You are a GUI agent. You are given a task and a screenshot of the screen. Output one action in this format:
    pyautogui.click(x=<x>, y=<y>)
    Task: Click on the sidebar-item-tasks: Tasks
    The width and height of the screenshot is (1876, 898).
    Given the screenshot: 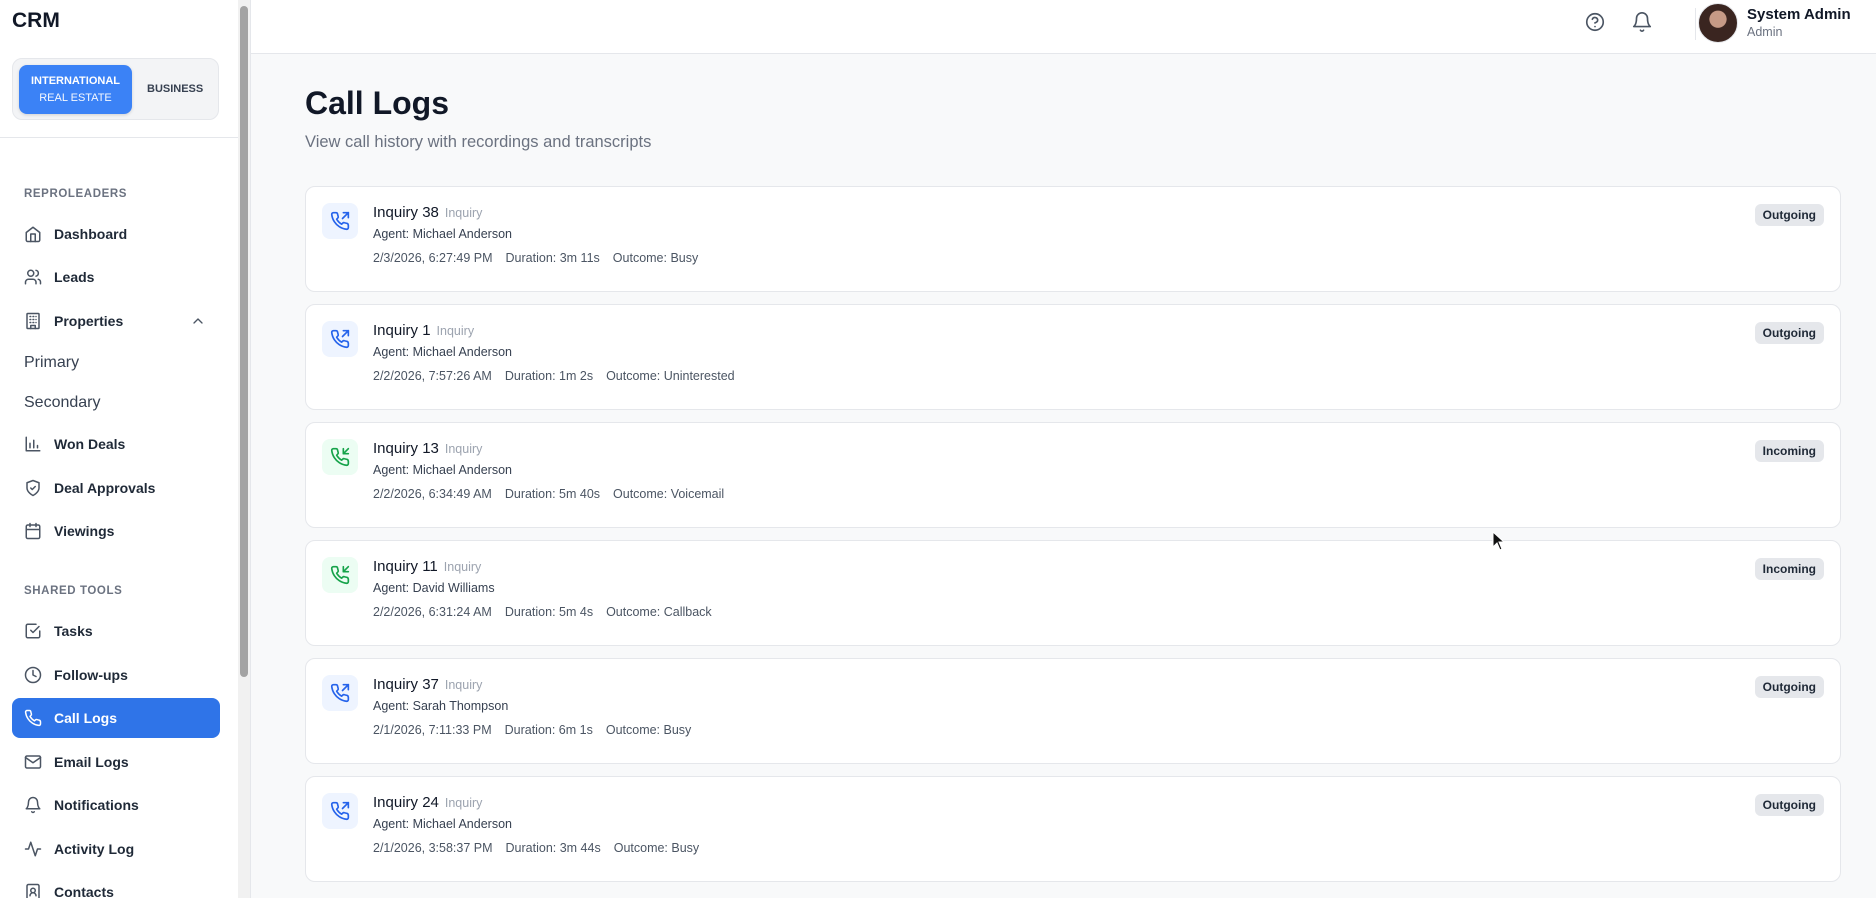 What is the action you would take?
    pyautogui.click(x=116, y=631)
    